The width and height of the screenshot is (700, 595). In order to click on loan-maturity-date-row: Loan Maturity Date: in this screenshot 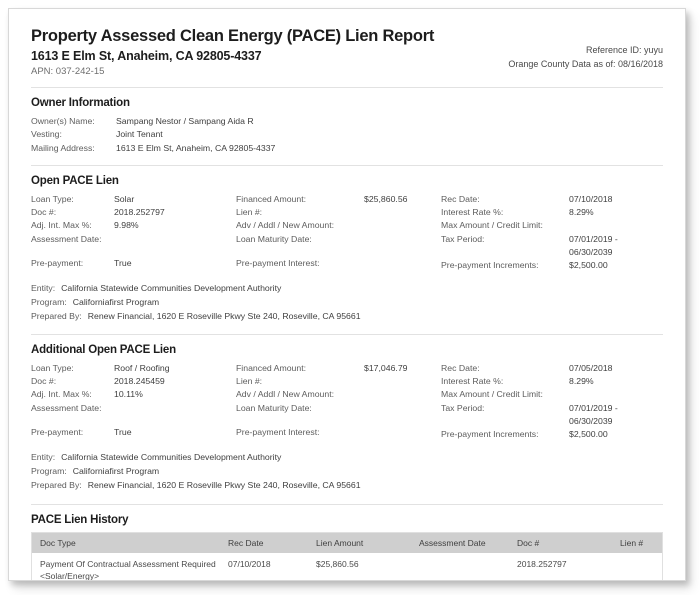, I will do `click(338, 239)`.